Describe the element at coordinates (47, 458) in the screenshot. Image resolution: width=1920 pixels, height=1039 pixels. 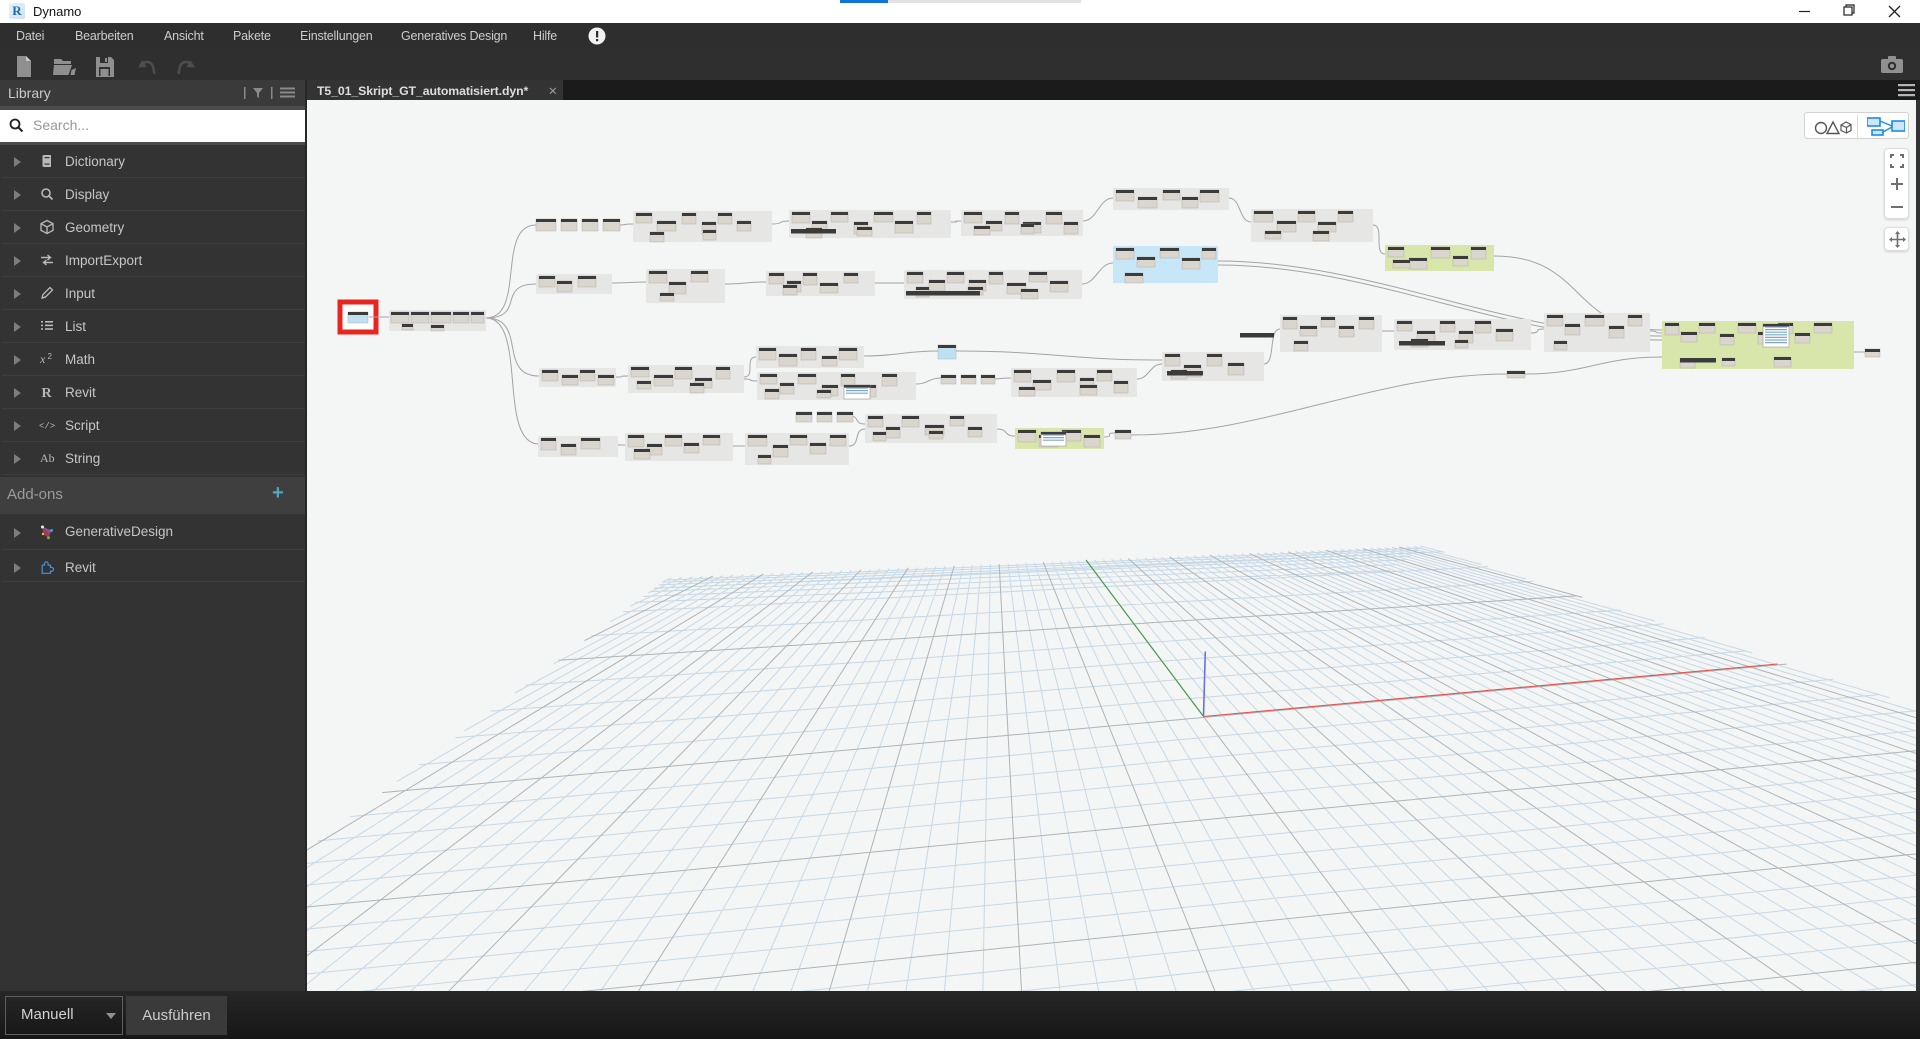
I see `svg-text: Ab` at that location.